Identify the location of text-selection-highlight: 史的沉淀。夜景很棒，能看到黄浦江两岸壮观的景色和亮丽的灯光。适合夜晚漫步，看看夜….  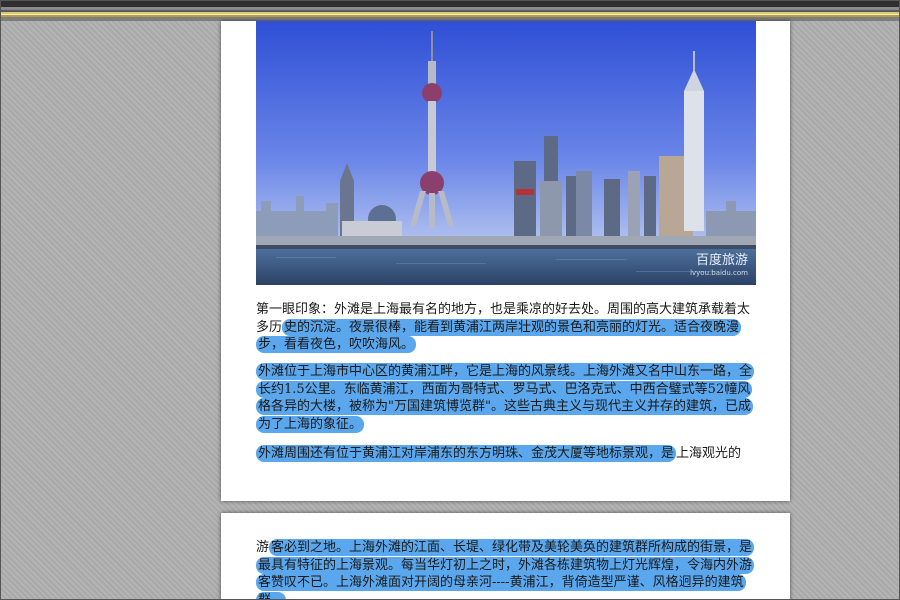
(499, 335).